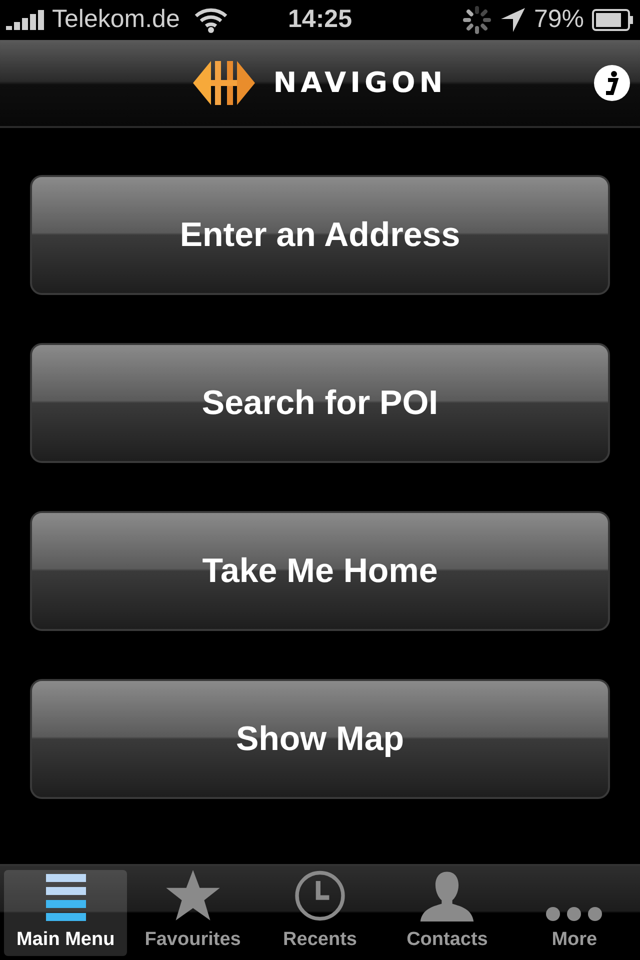 The height and width of the screenshot is (960, 640). What do you see at coordinates (26, 20) in the screenshot?
I see `signal-icon` at bounding box center [26, 20].